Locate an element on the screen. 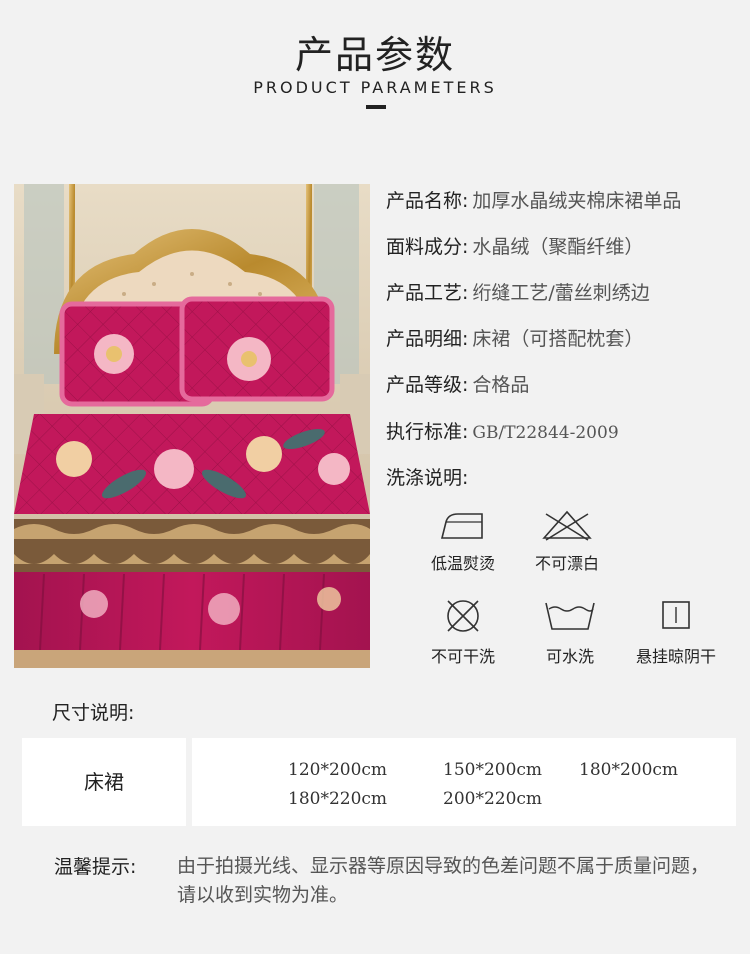  line-dry-shade-icon is located at coordinates (676, 615).